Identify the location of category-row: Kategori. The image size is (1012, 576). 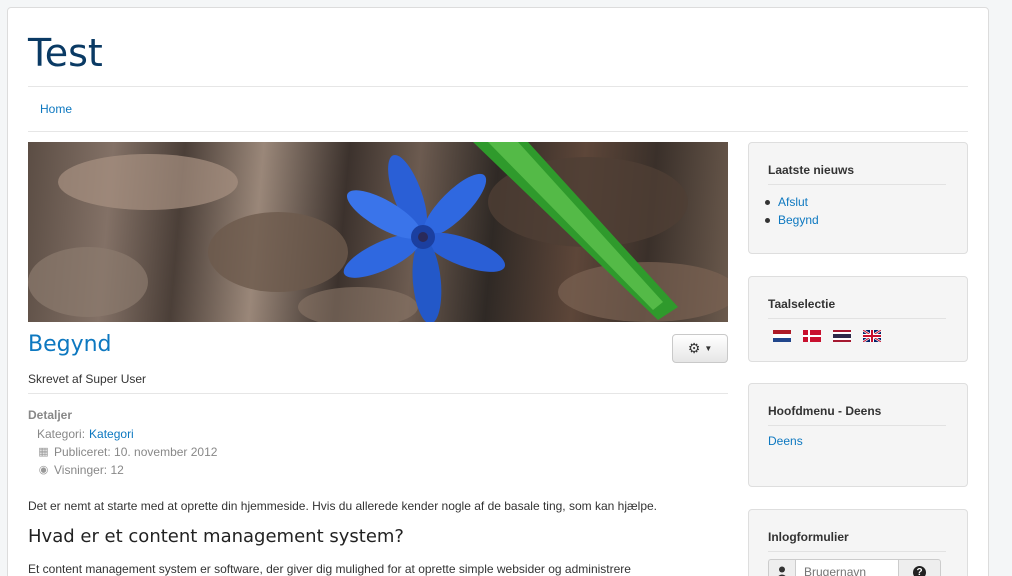
(127, 434).